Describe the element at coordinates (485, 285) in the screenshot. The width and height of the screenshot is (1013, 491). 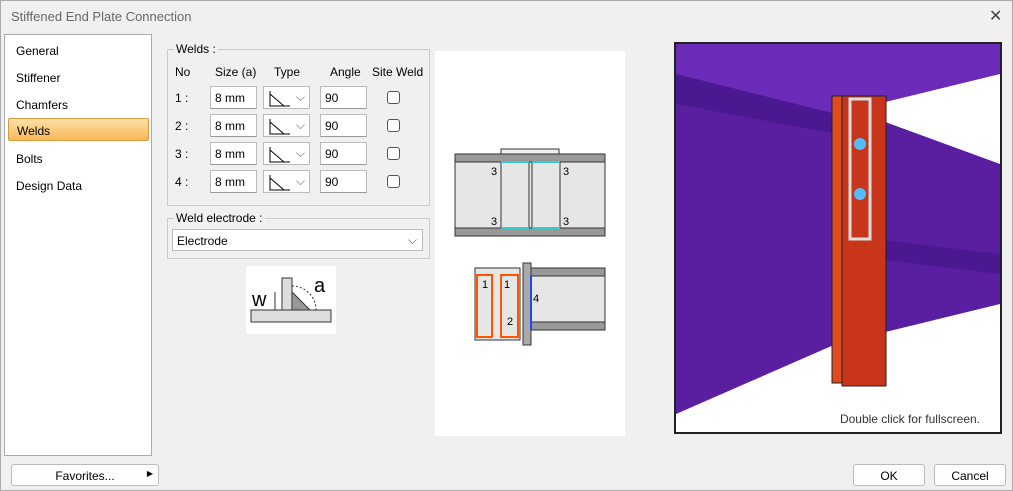
I see `weld-label-1a: 1` at that location.